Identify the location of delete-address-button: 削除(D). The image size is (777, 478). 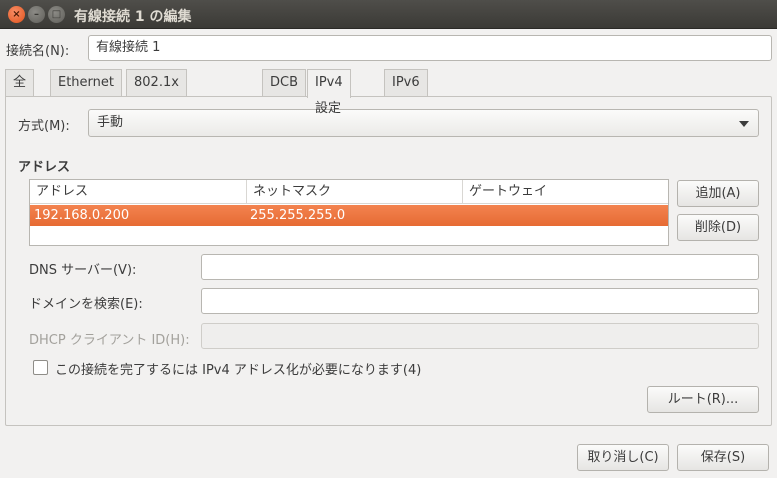
(718, 227).